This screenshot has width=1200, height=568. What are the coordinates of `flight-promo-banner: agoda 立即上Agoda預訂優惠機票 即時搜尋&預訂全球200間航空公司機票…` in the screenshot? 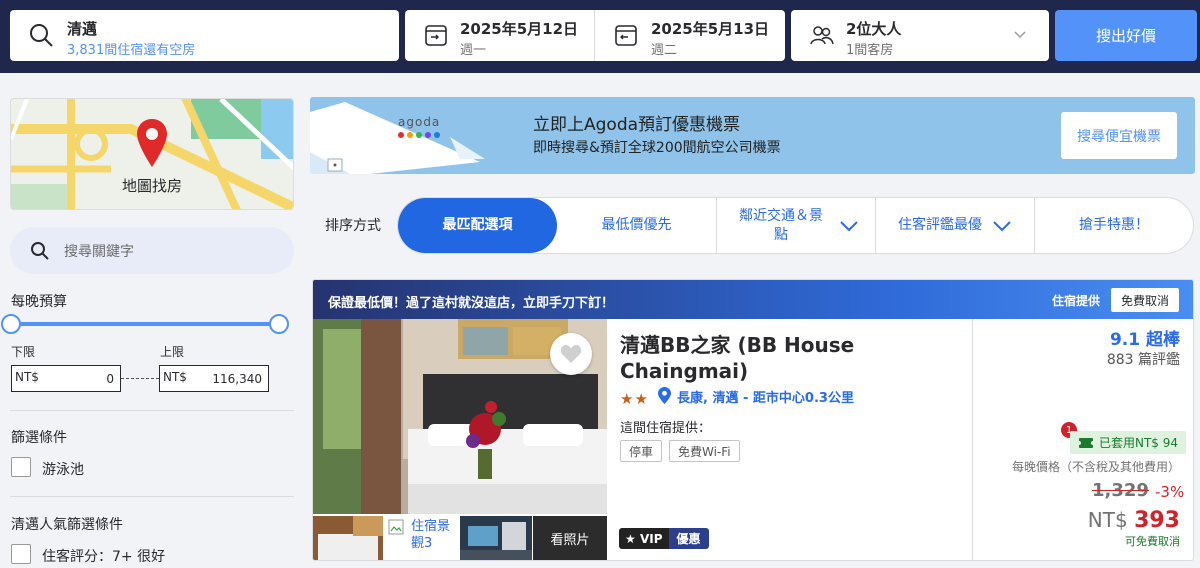 It's located at (752, 135).